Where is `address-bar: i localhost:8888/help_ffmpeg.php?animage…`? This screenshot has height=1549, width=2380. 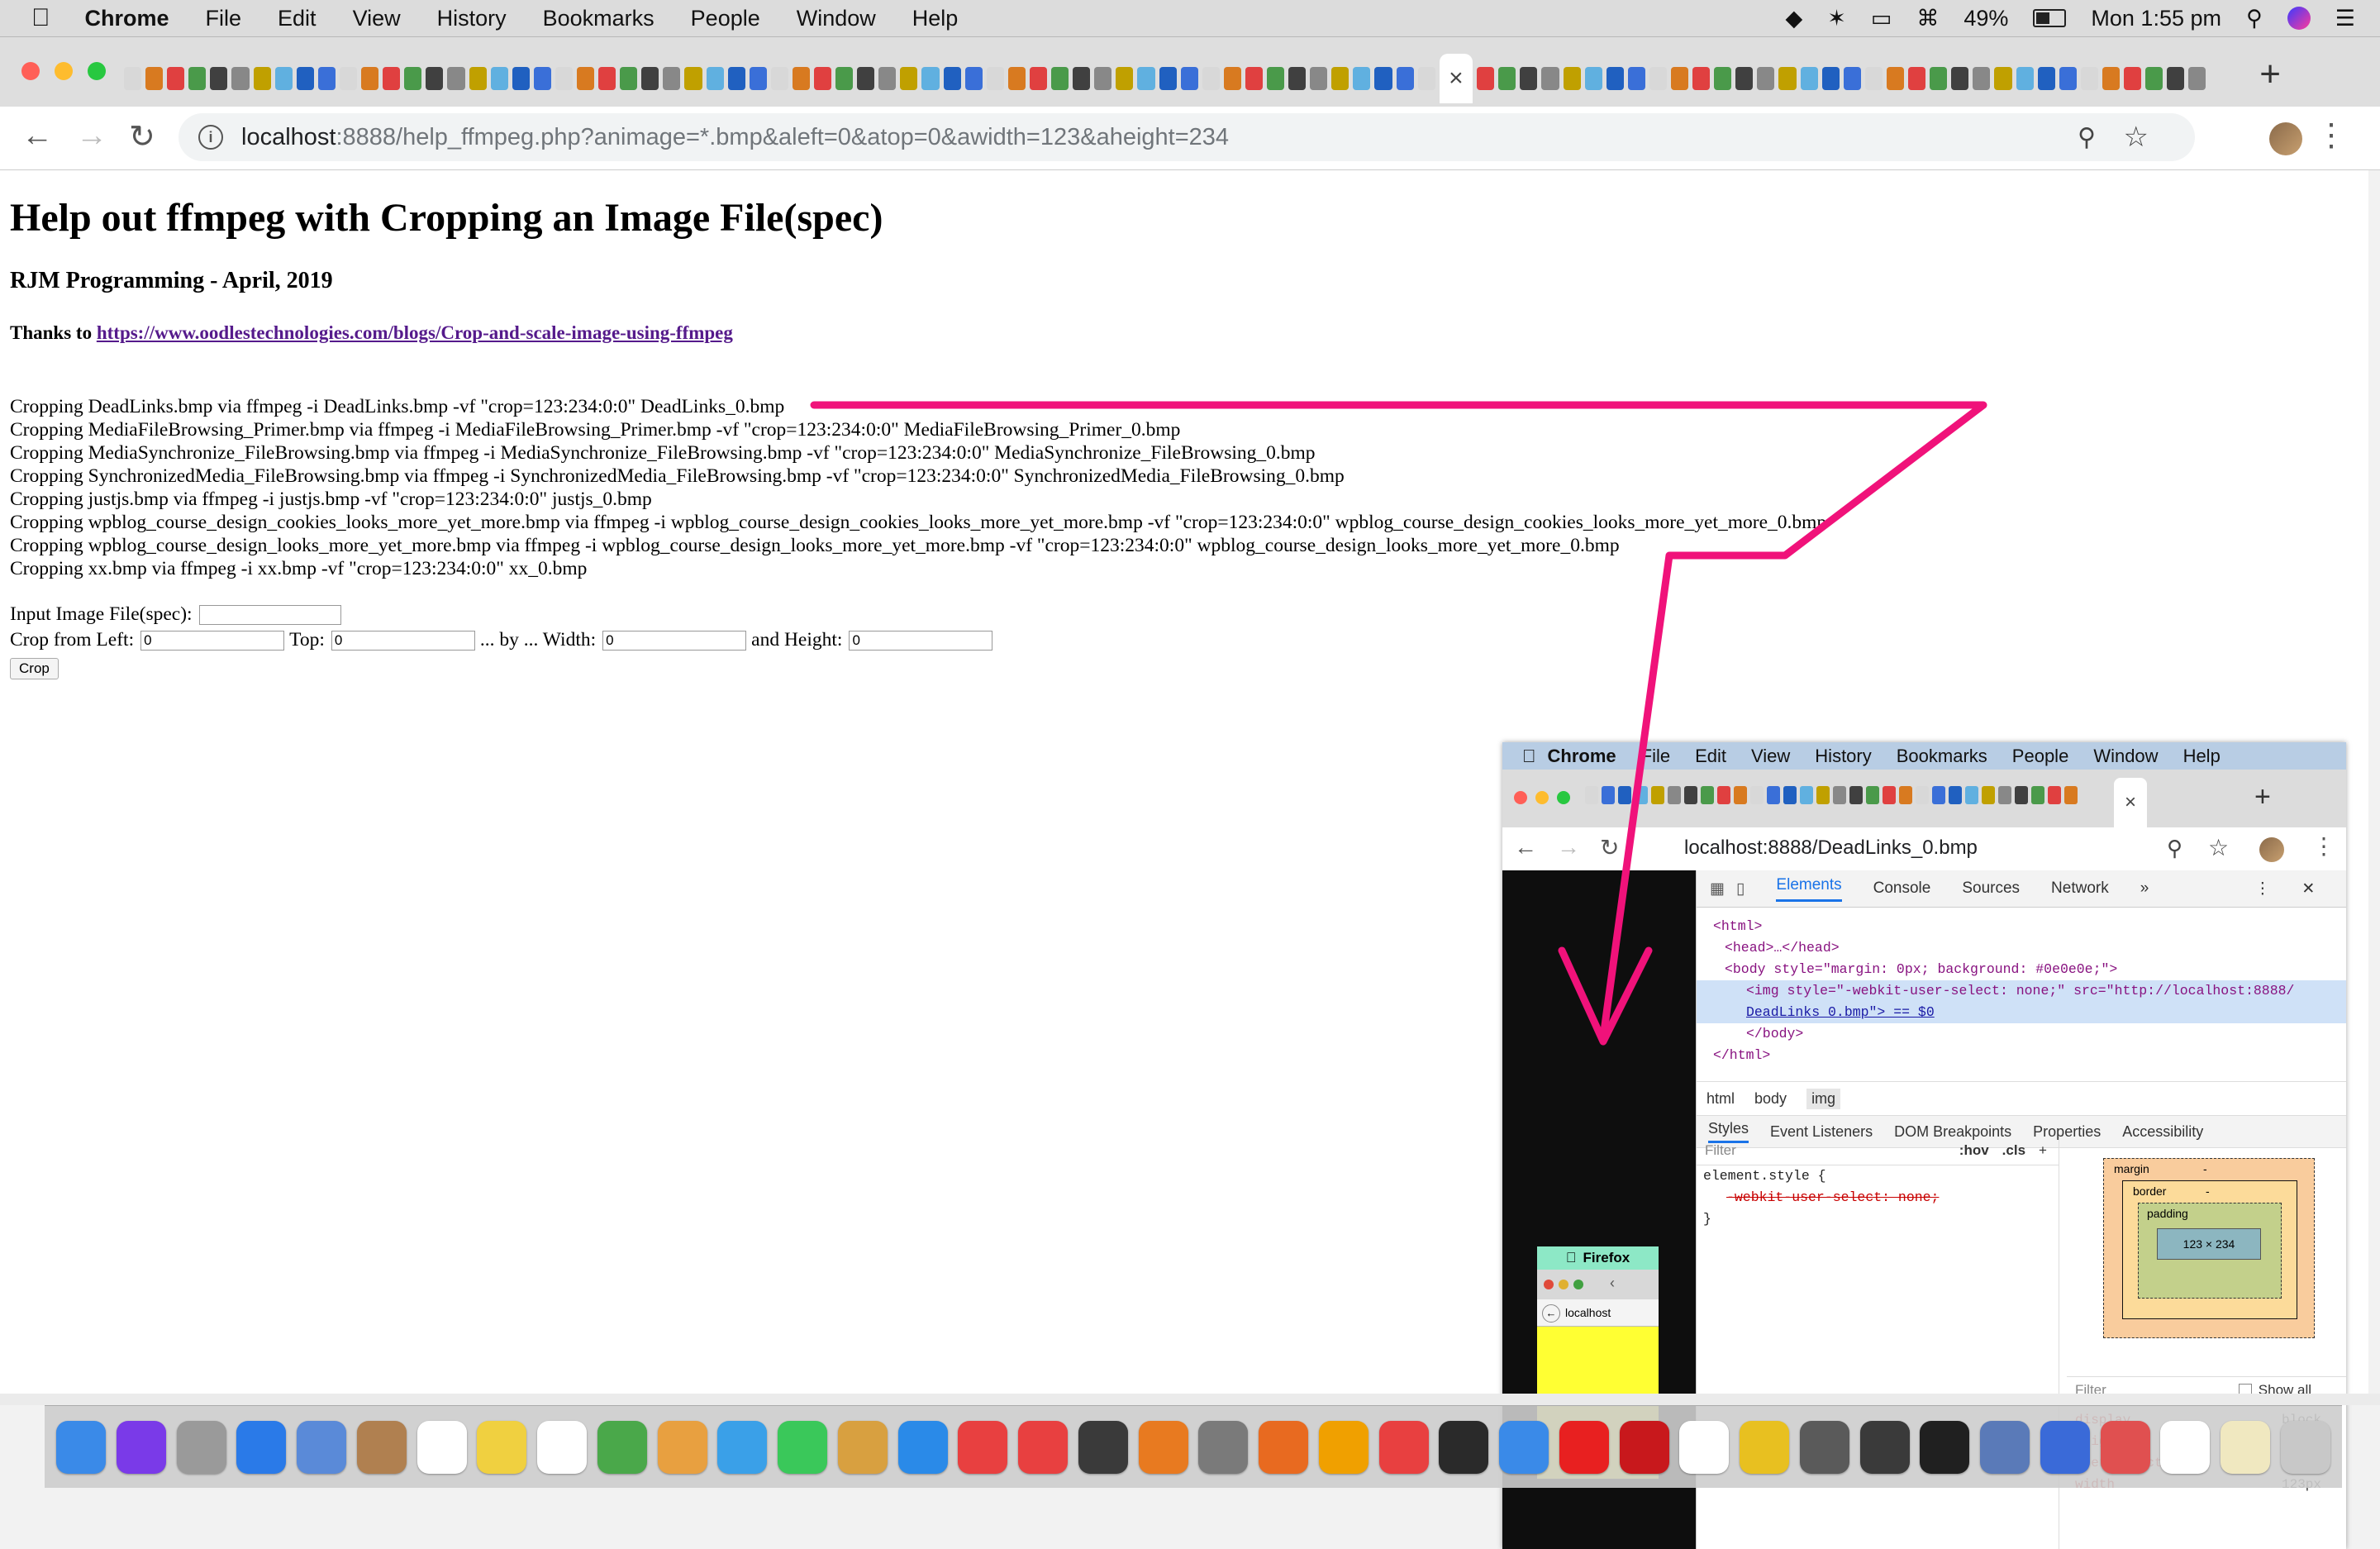
address-bar: i localhost:8888/help_ffmpeg.php?animage… is located at coordinates (1186, 137).